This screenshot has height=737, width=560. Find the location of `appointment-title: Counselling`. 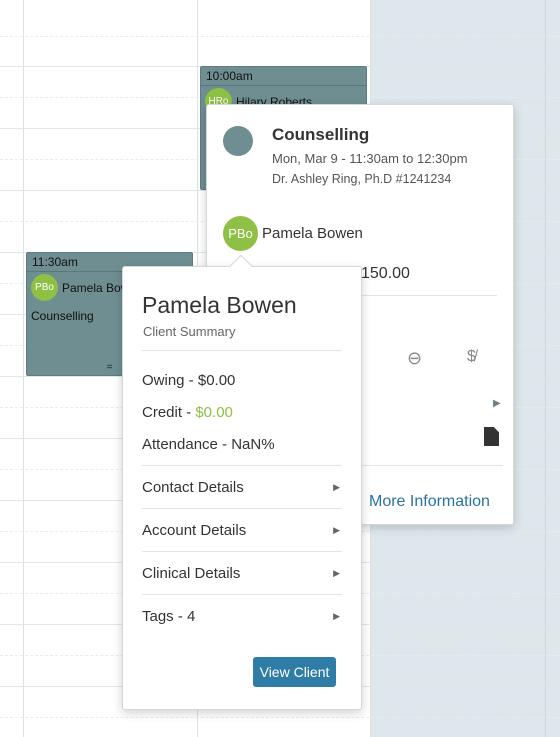

appointment-title: Counselling is located at coordinates (321, 134).